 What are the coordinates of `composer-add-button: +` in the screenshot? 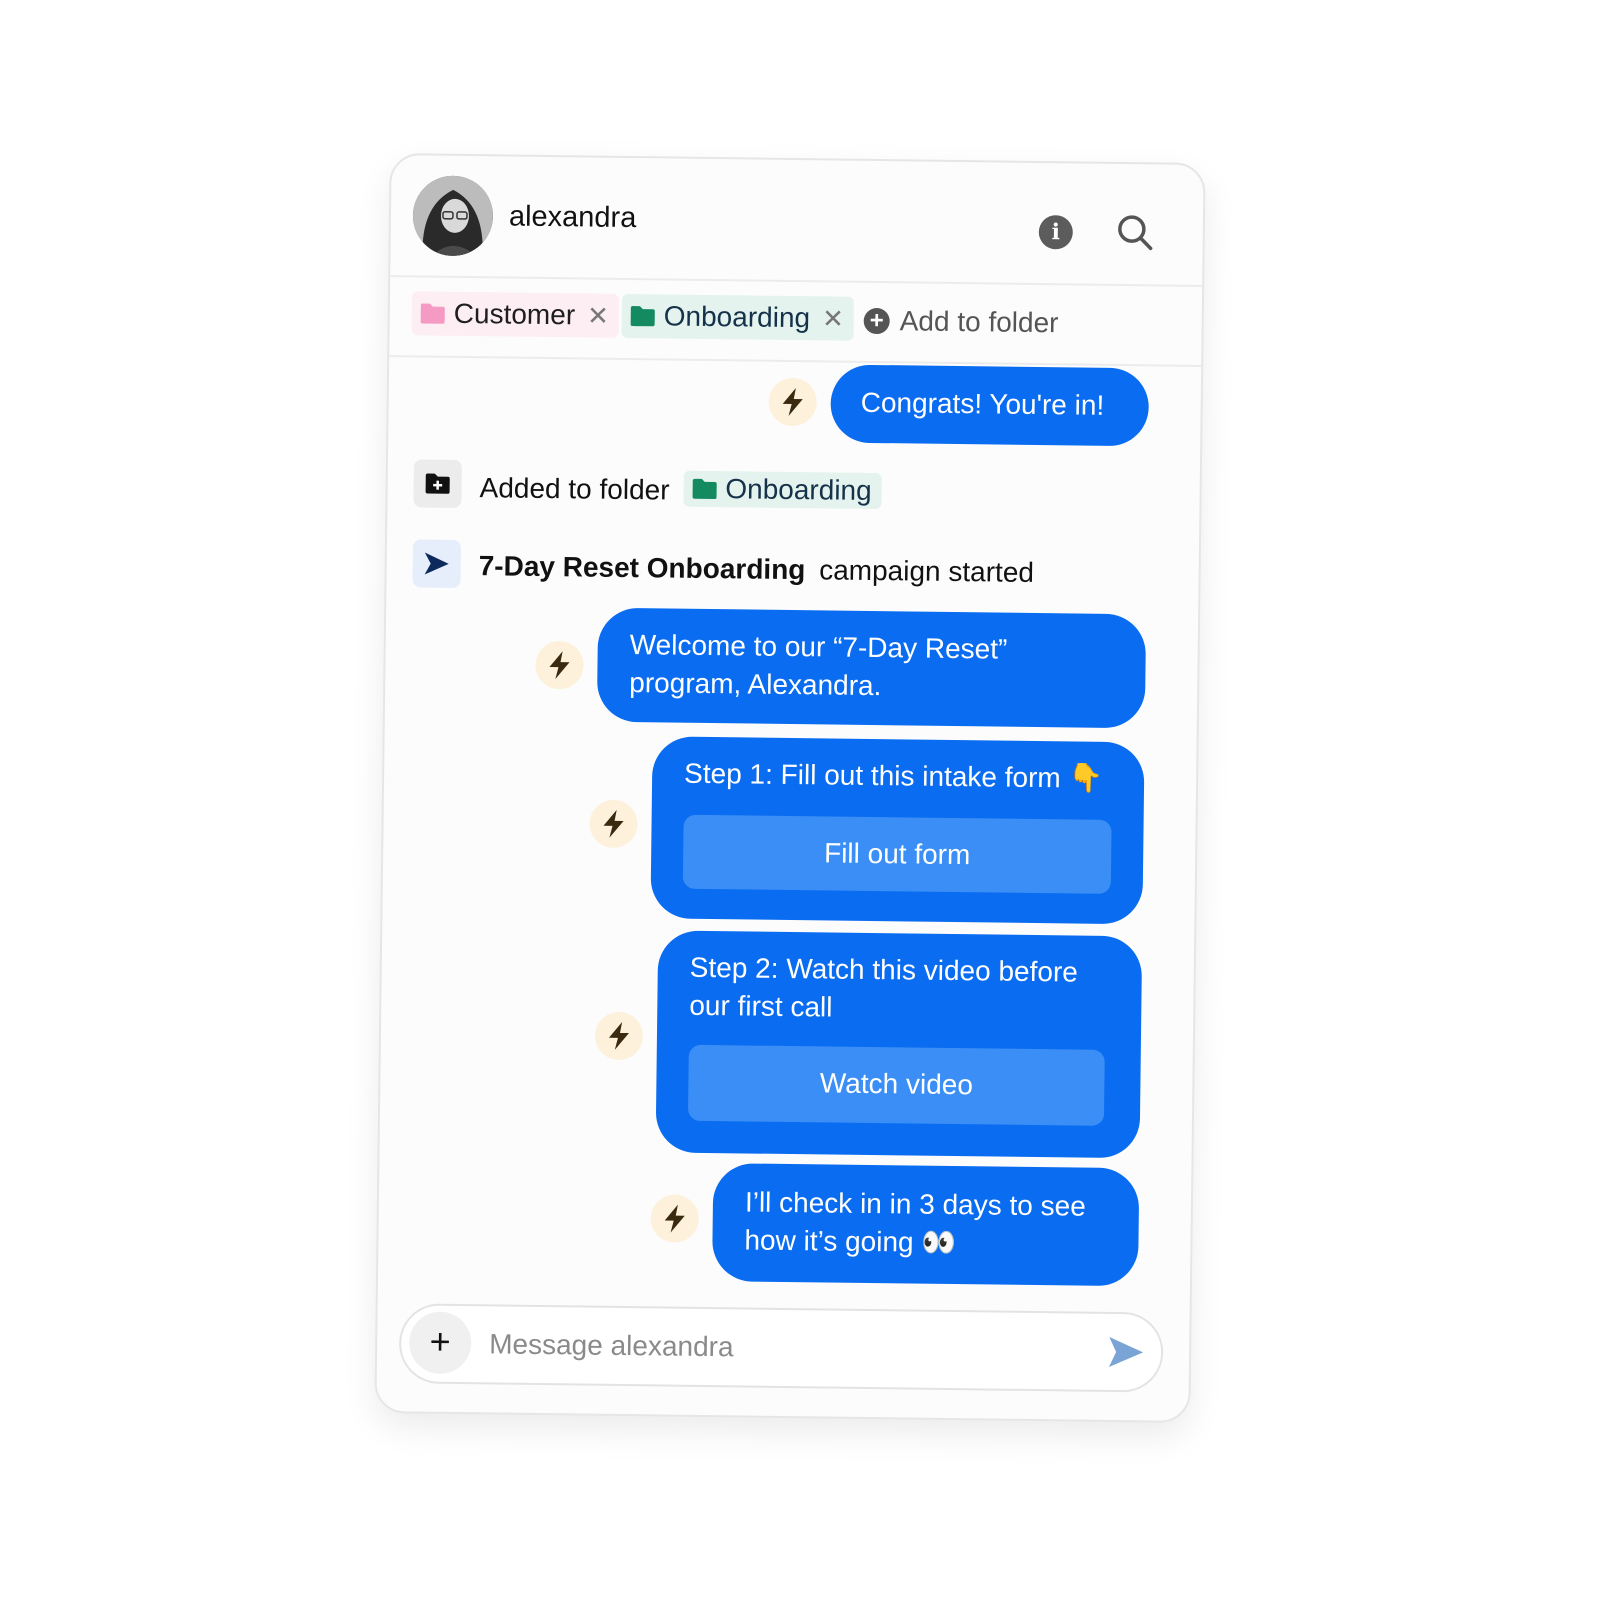 It's located at (440, 1343).